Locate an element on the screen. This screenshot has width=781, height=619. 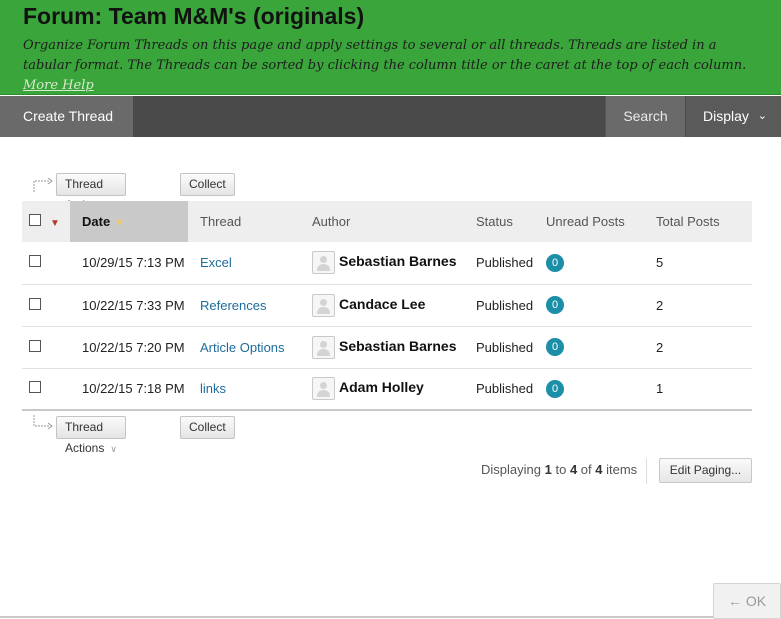
flag-icon: ▼ is located at coordinates (55, 223).